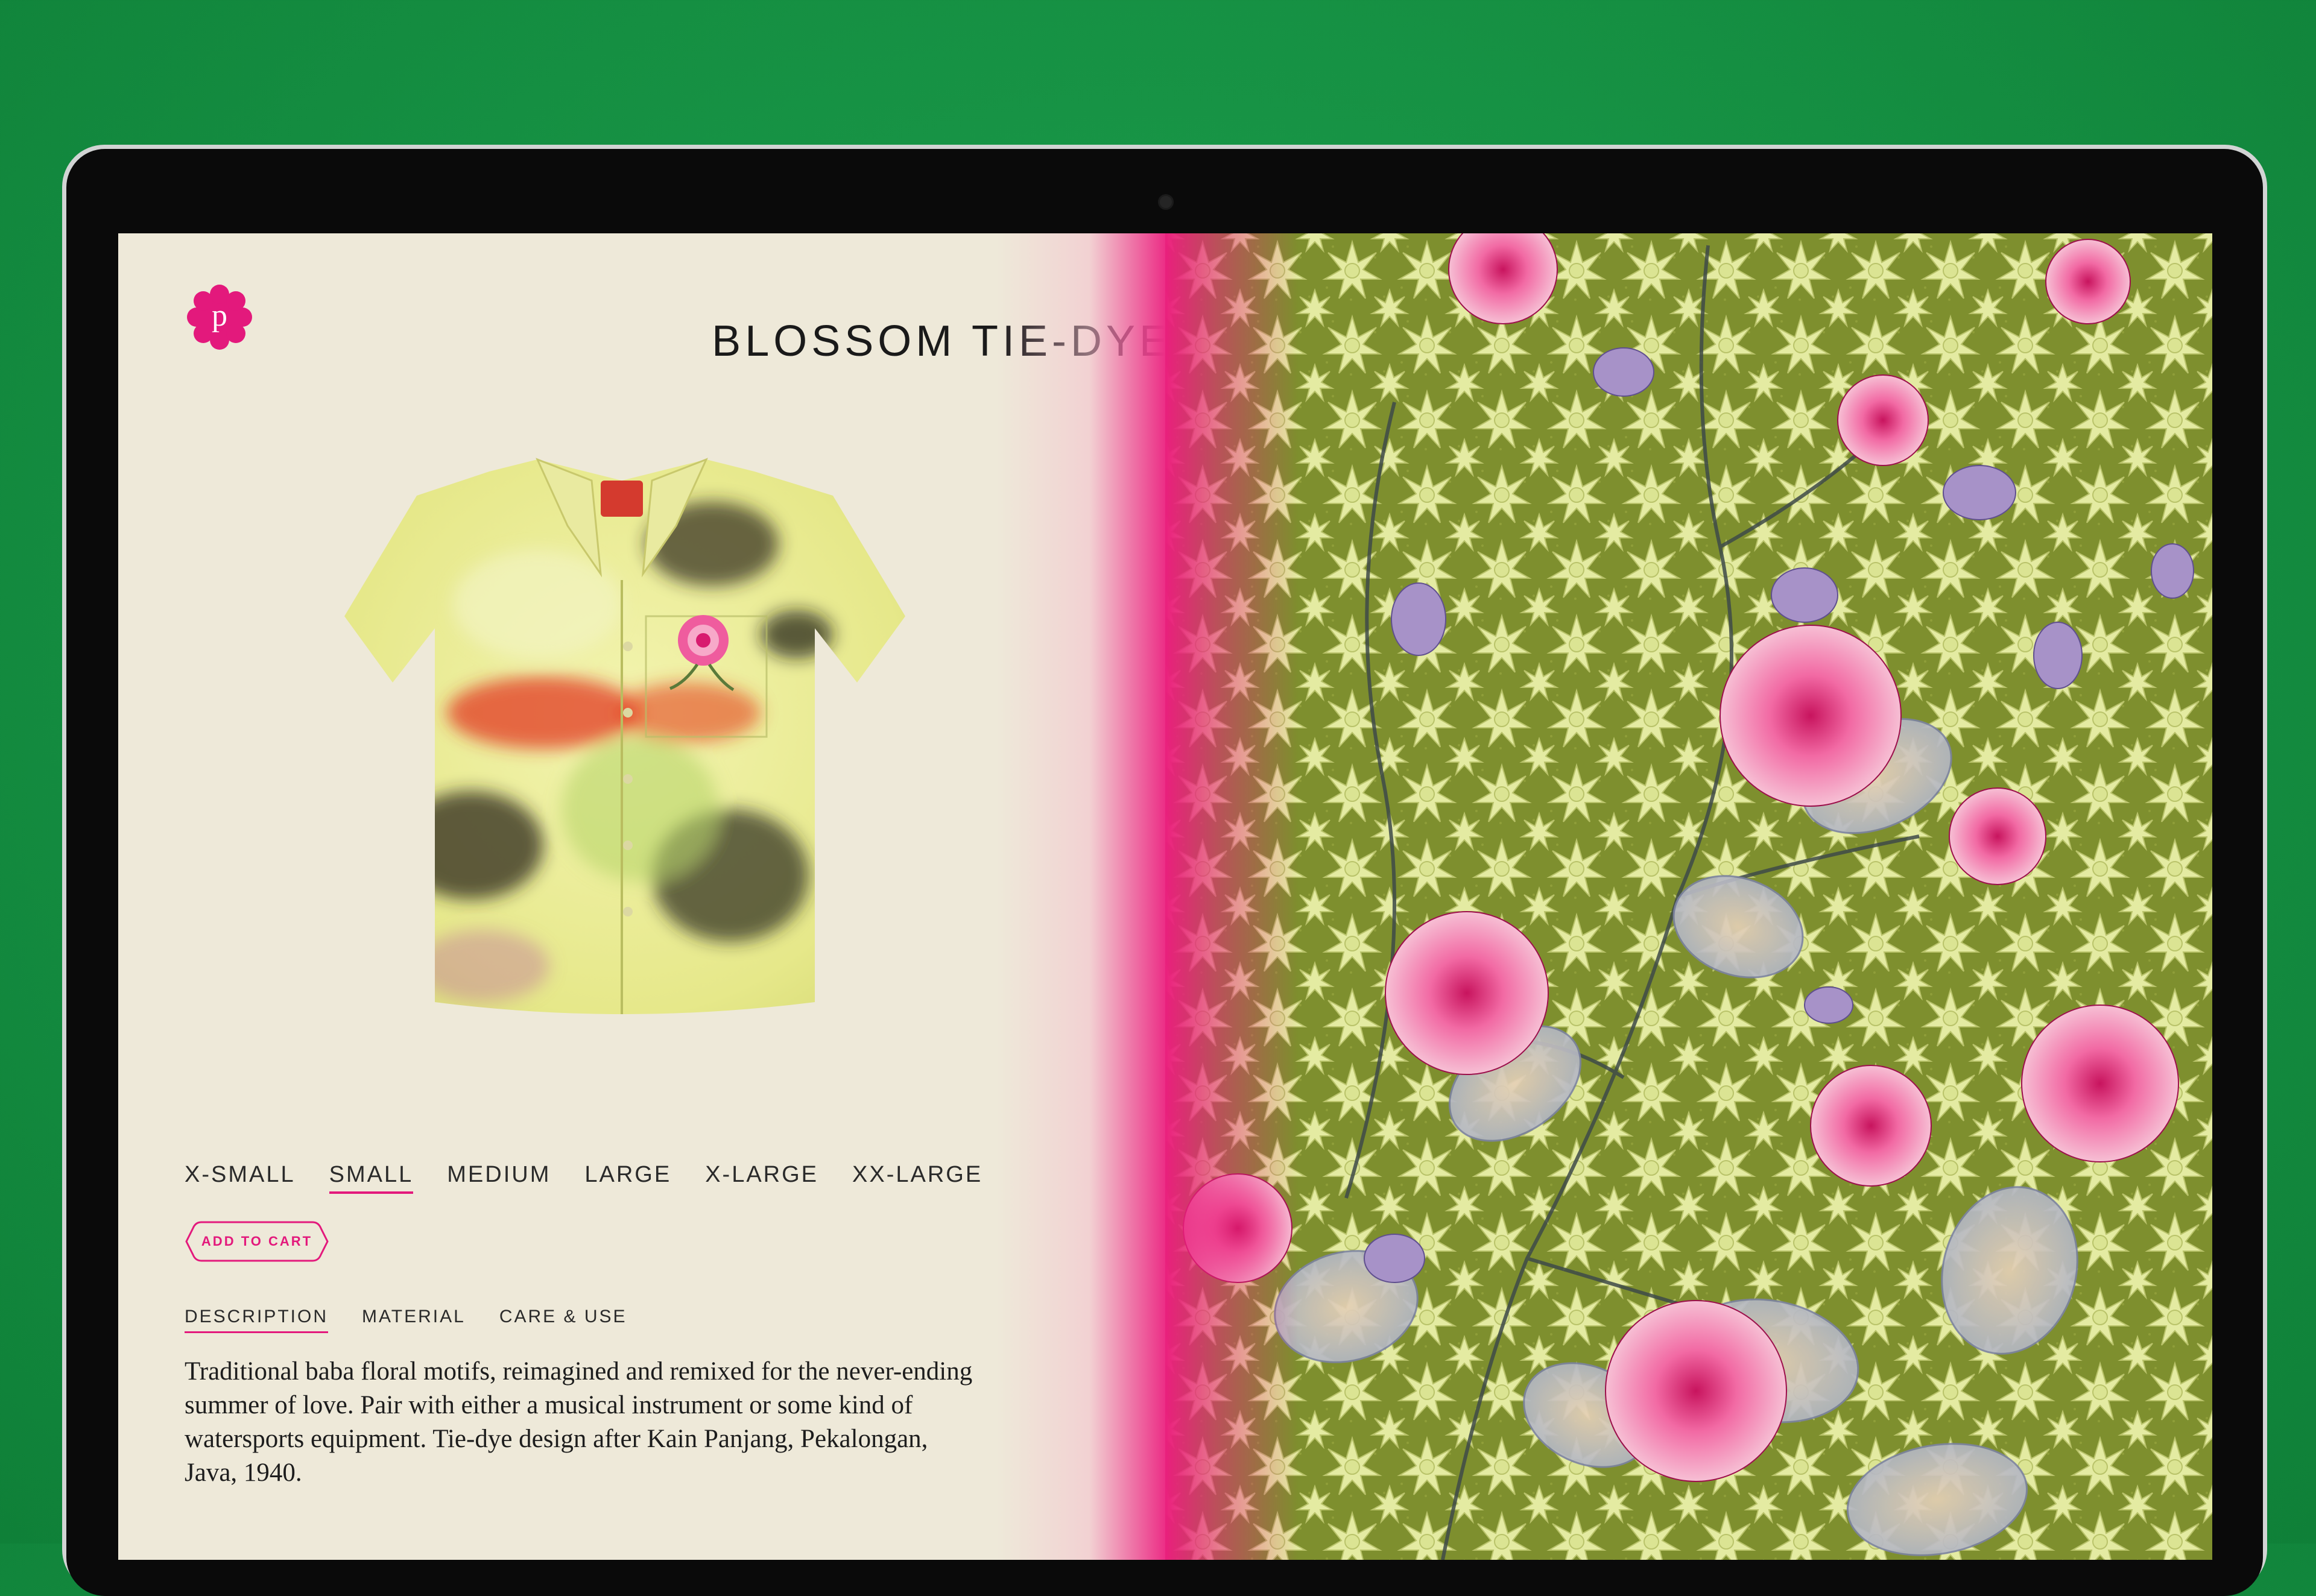  I want to click on size-option-x-large: X-LARGE, so click(761, 1178).